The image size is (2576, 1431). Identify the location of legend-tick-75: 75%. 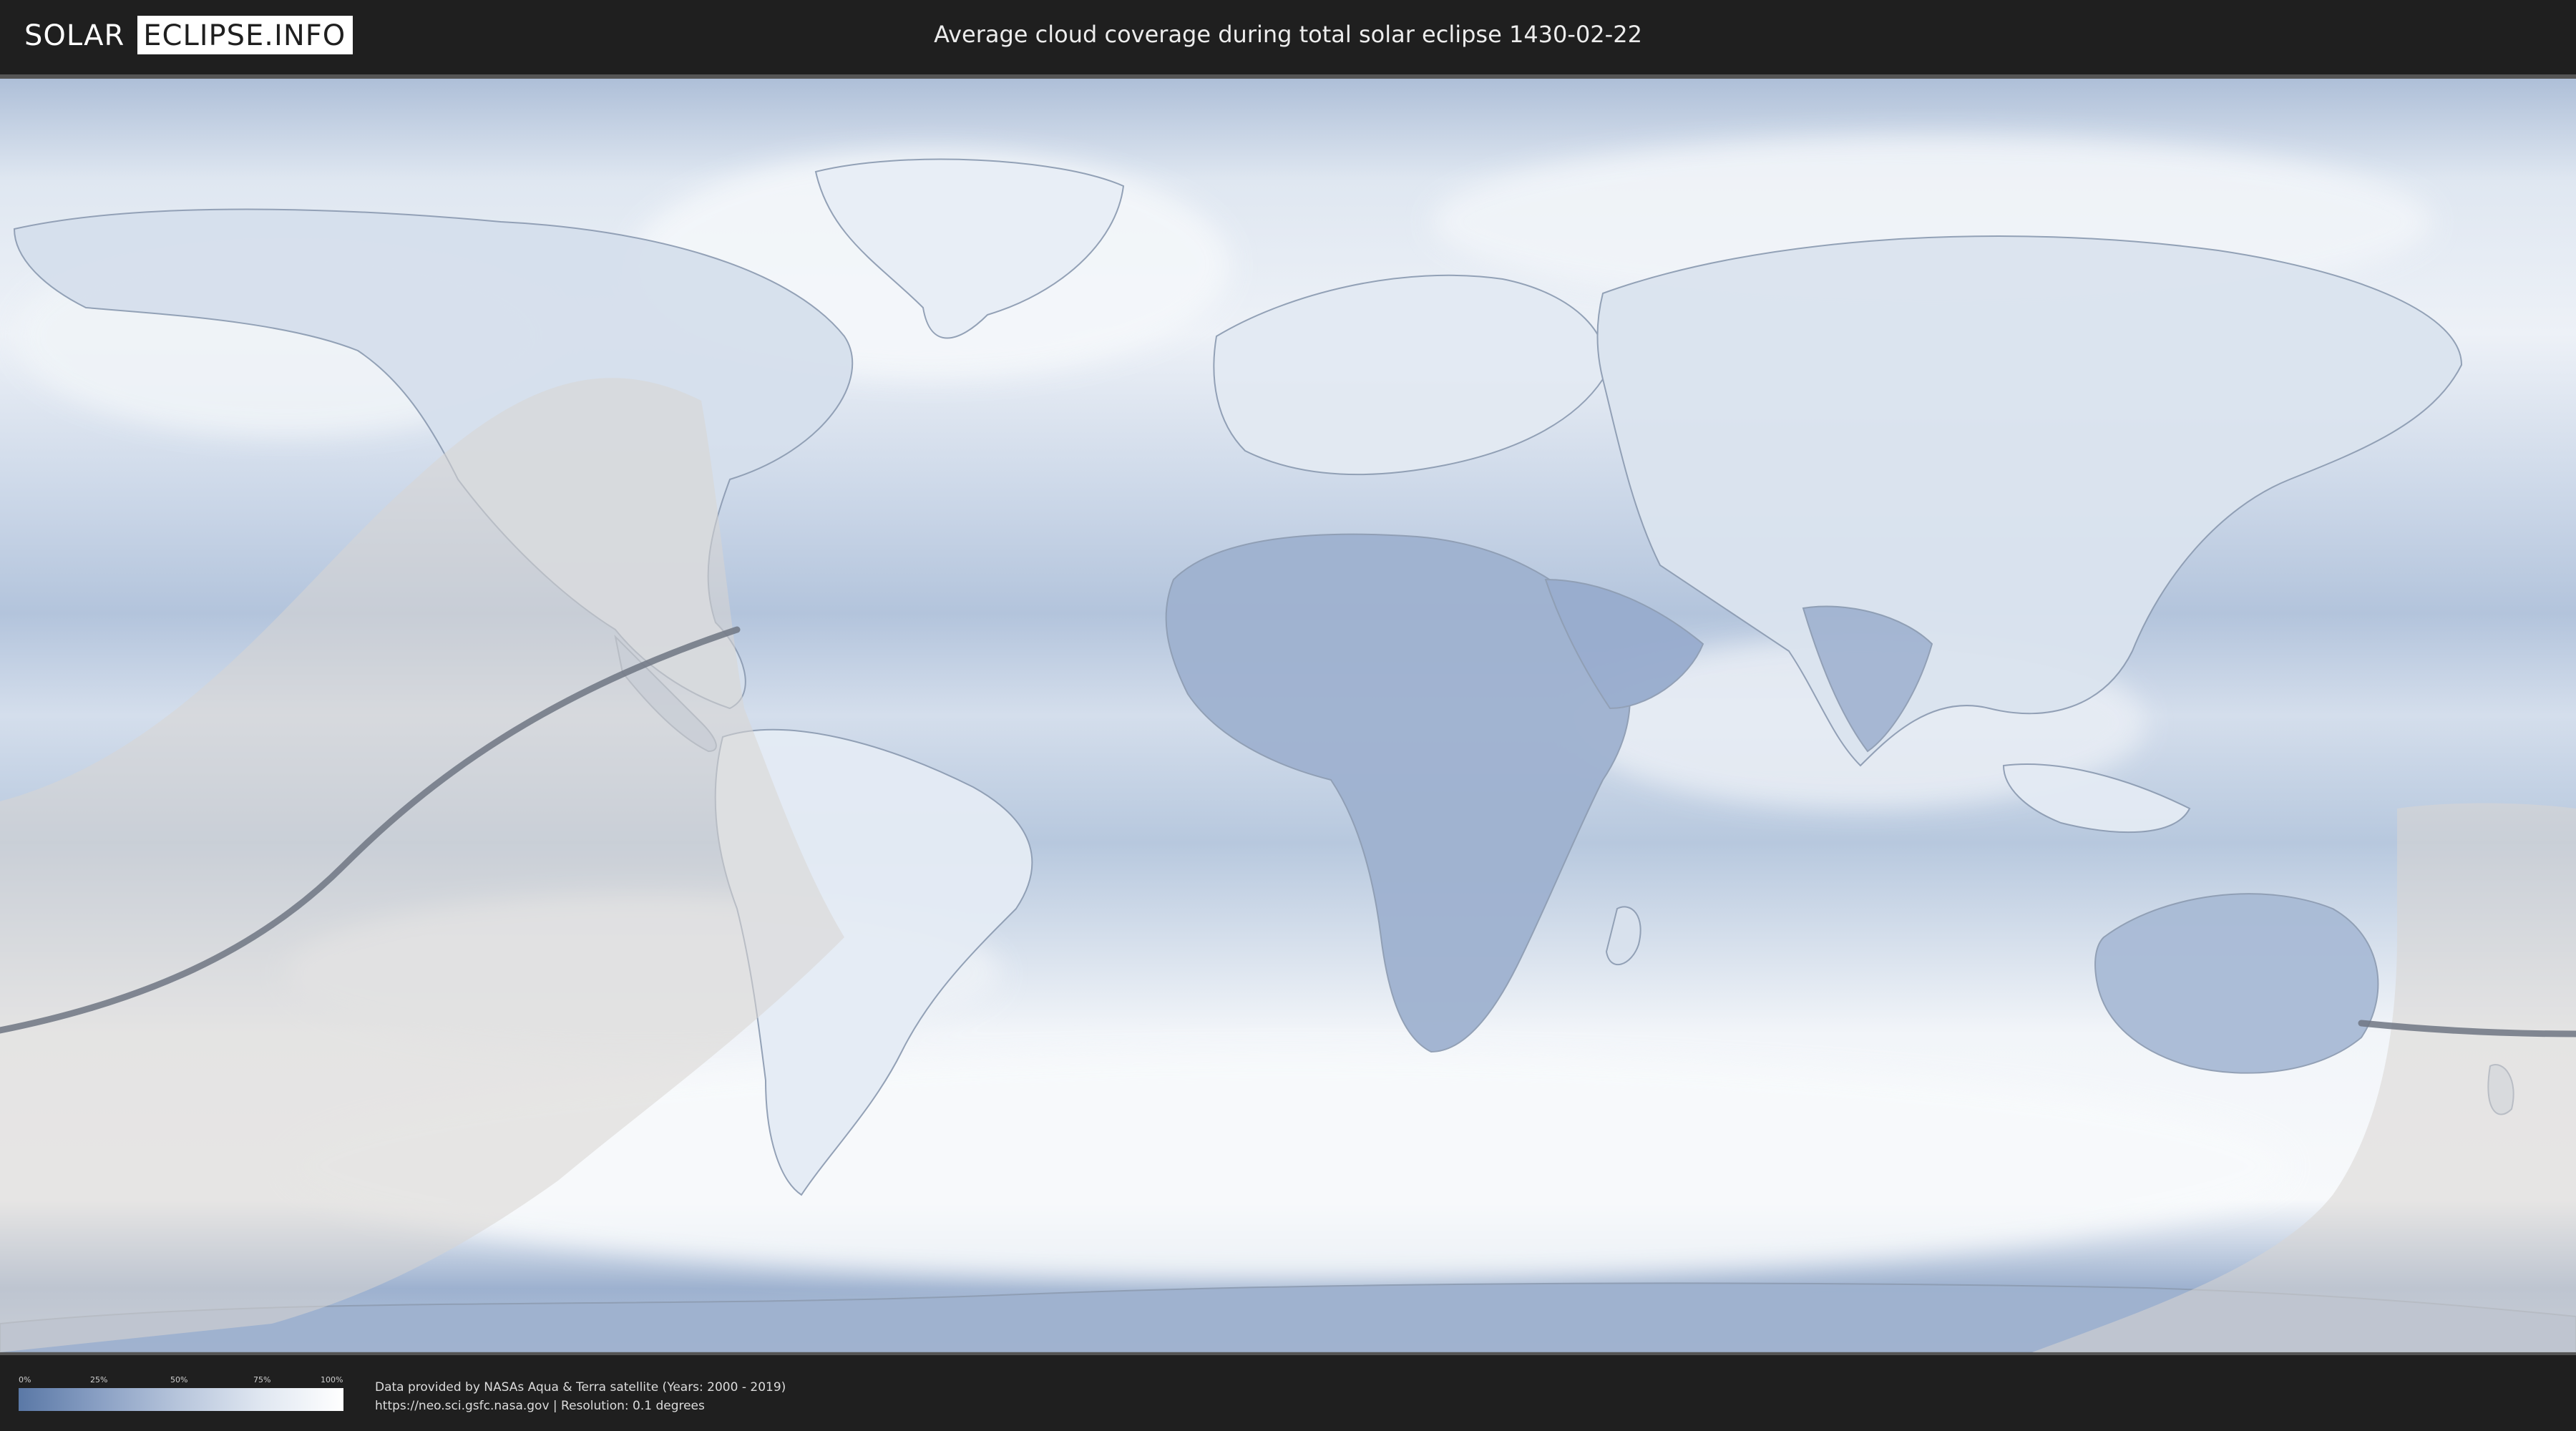
(262, 1379).